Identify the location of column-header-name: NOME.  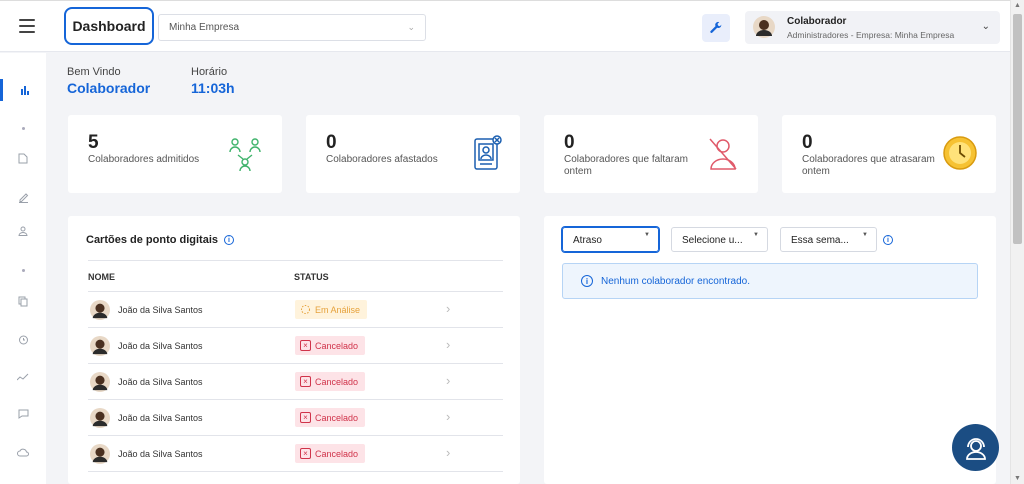
(101, 277).